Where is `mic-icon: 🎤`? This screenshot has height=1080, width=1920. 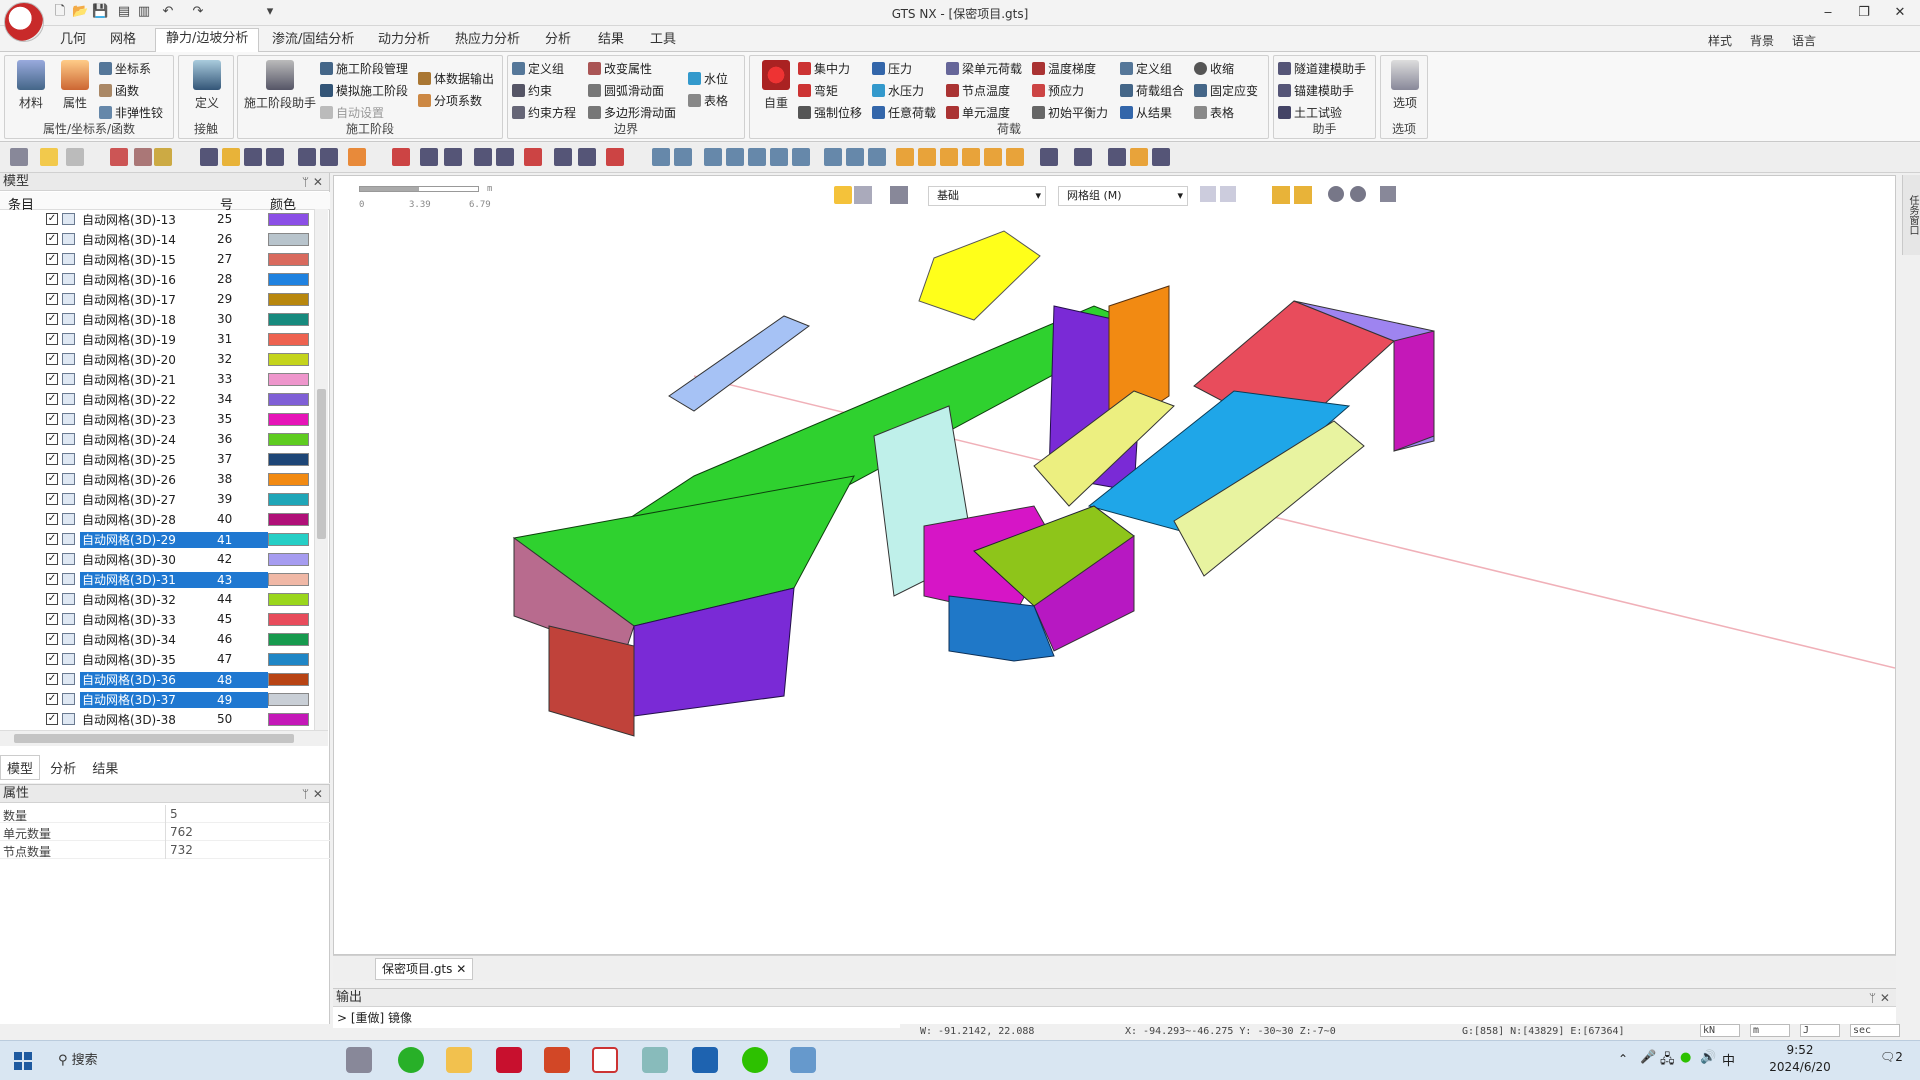
mic-icon: 🎤 is located at coordinates (1648, 1057).